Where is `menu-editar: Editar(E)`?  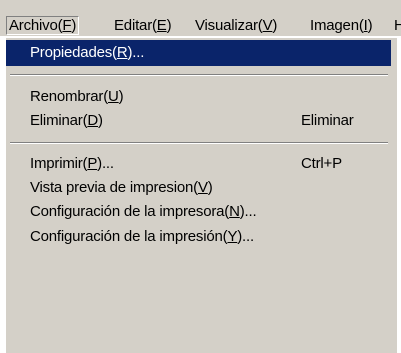
menu-editar: Editar(E) is located at coordinates (143, 26).